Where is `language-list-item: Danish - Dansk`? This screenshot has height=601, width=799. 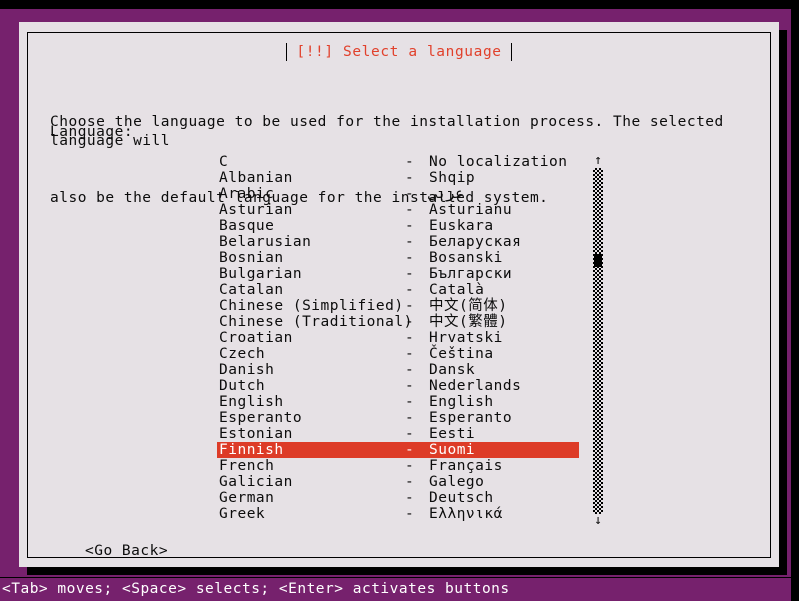
language-list-item: Danish - Dansk is located at coordinates (398, 370).